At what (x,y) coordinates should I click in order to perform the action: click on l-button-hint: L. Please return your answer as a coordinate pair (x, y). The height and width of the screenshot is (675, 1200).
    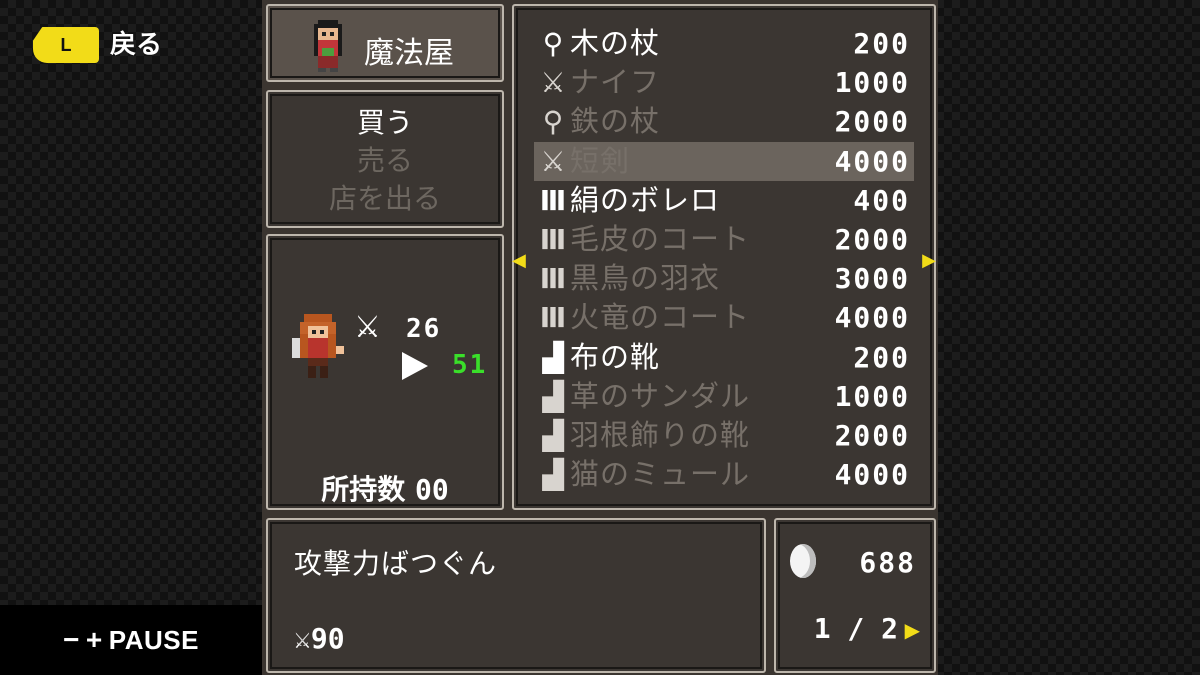
    Looking at the image, I should click on (66, 45).